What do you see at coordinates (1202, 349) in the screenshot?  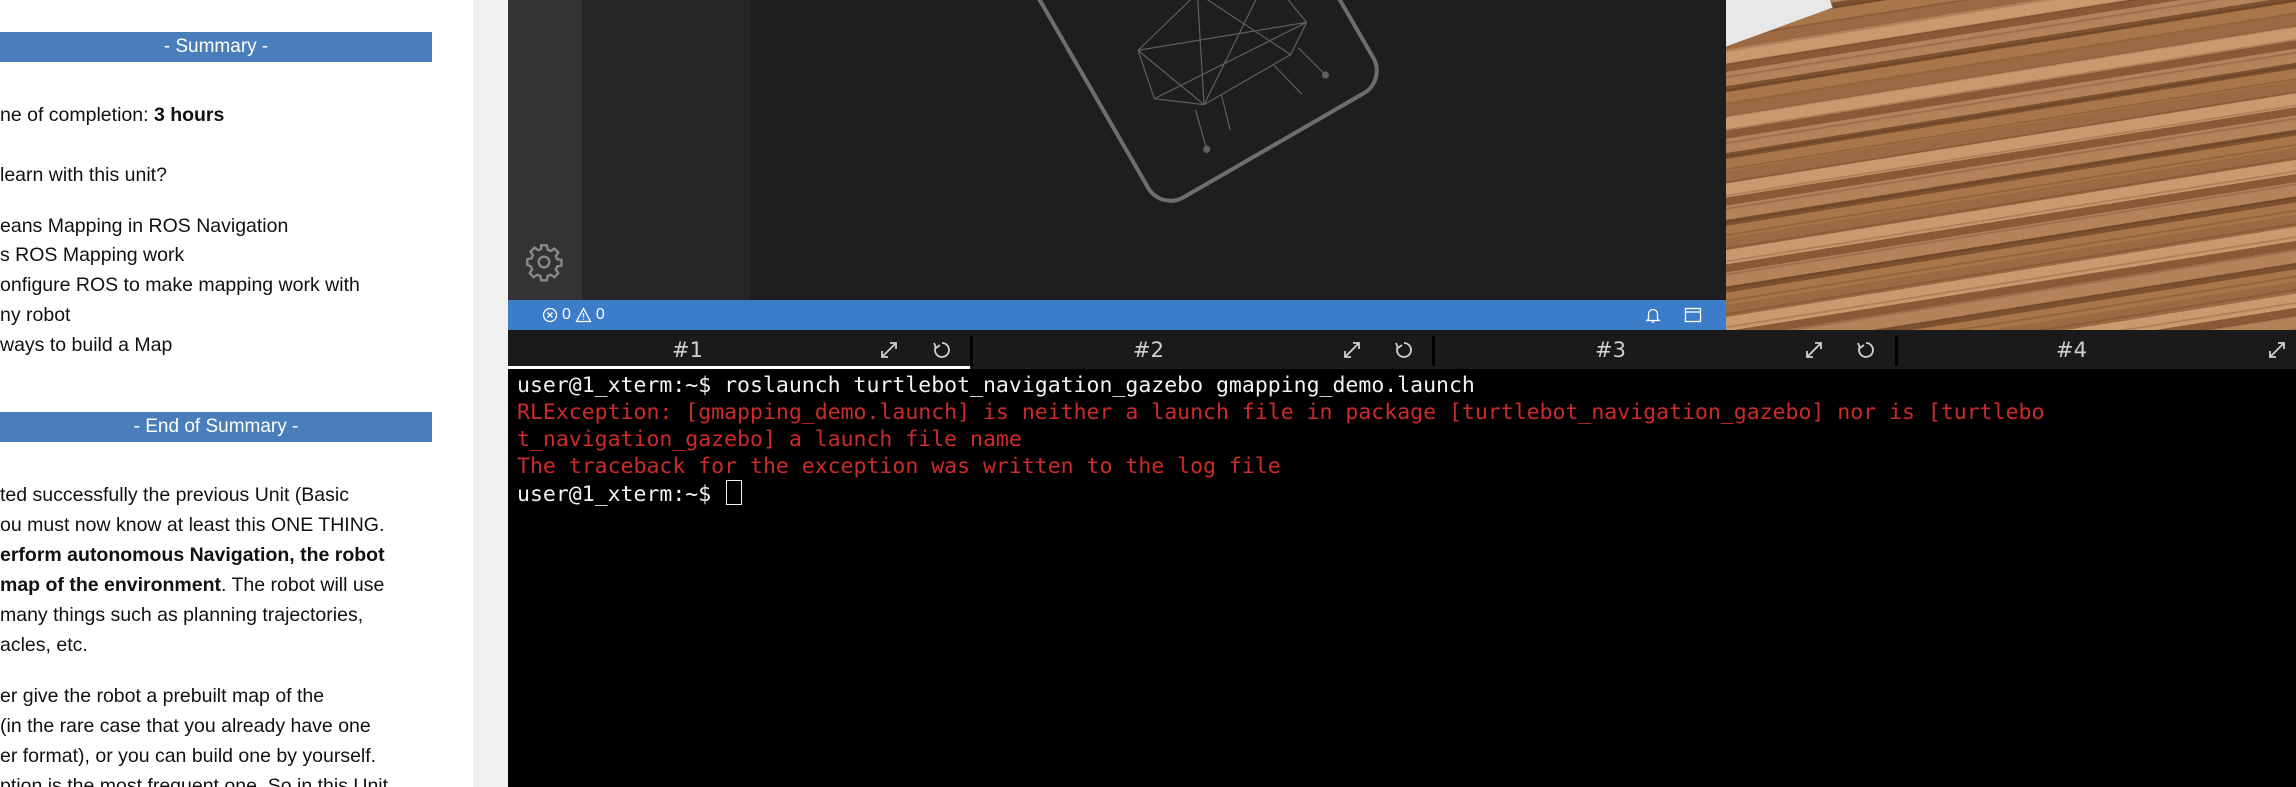 I see `tab-terminal-2: #2` at bounding box center [1202, 349].